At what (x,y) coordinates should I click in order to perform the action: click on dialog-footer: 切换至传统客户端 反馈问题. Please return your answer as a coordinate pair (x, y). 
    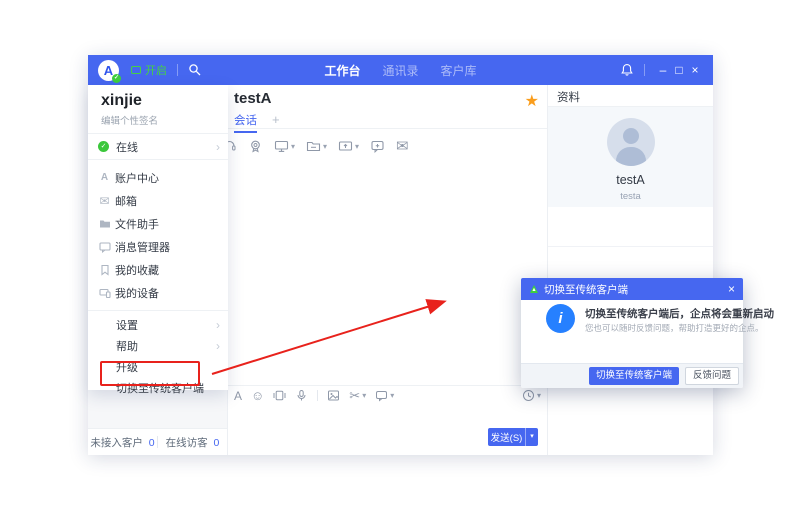
    Looking at the image, I should click on (632, 375).